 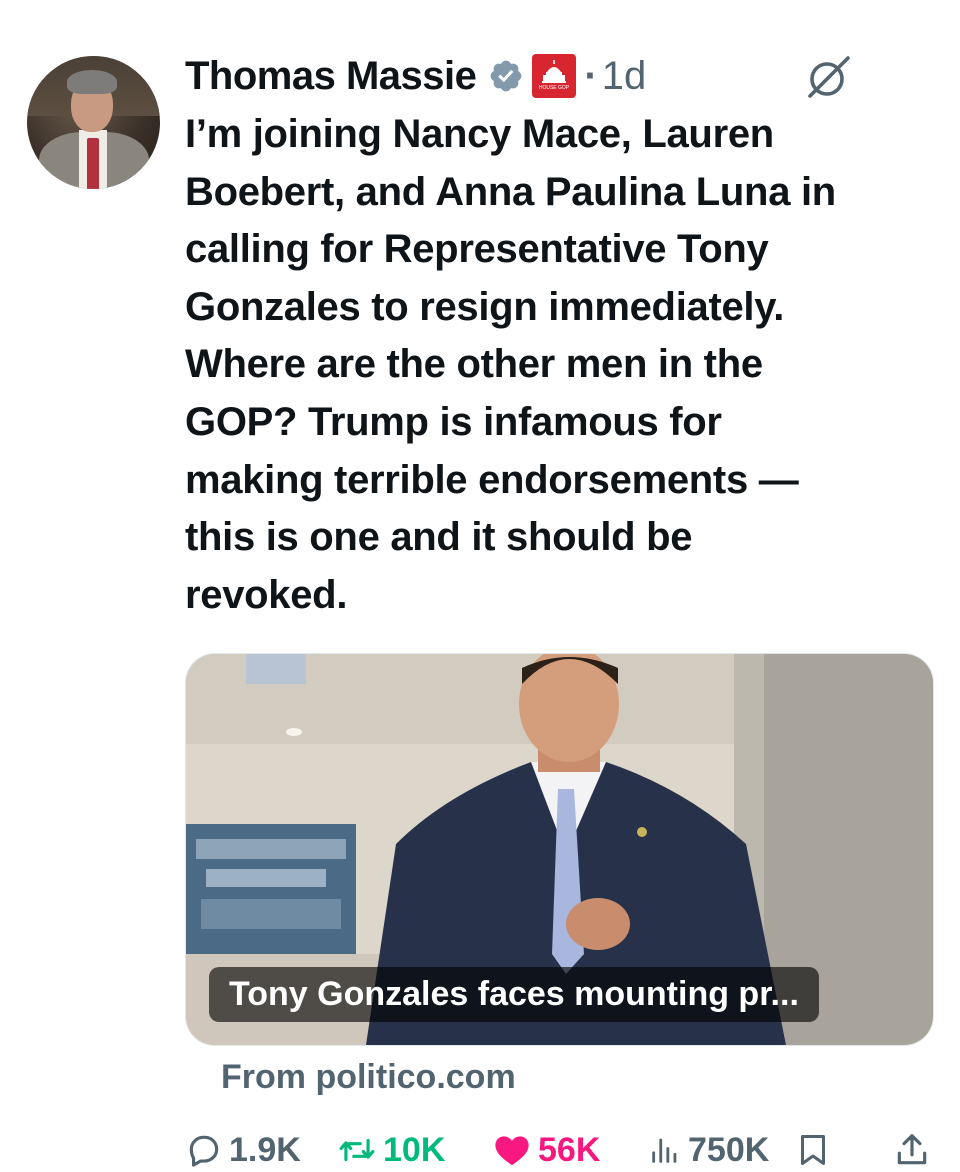 I want to click on bookmark-button, so click(x=813, y=1150).